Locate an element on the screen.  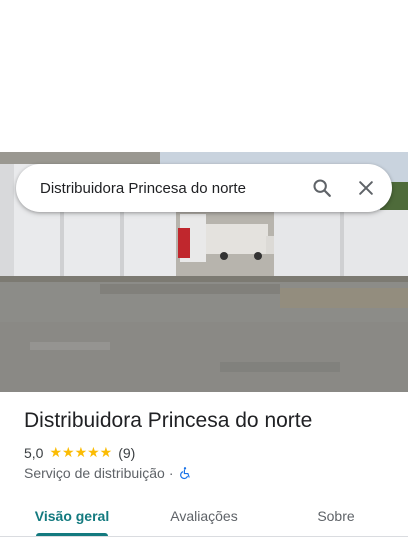
wheelchair-icon is located at coordinates (185, 473).